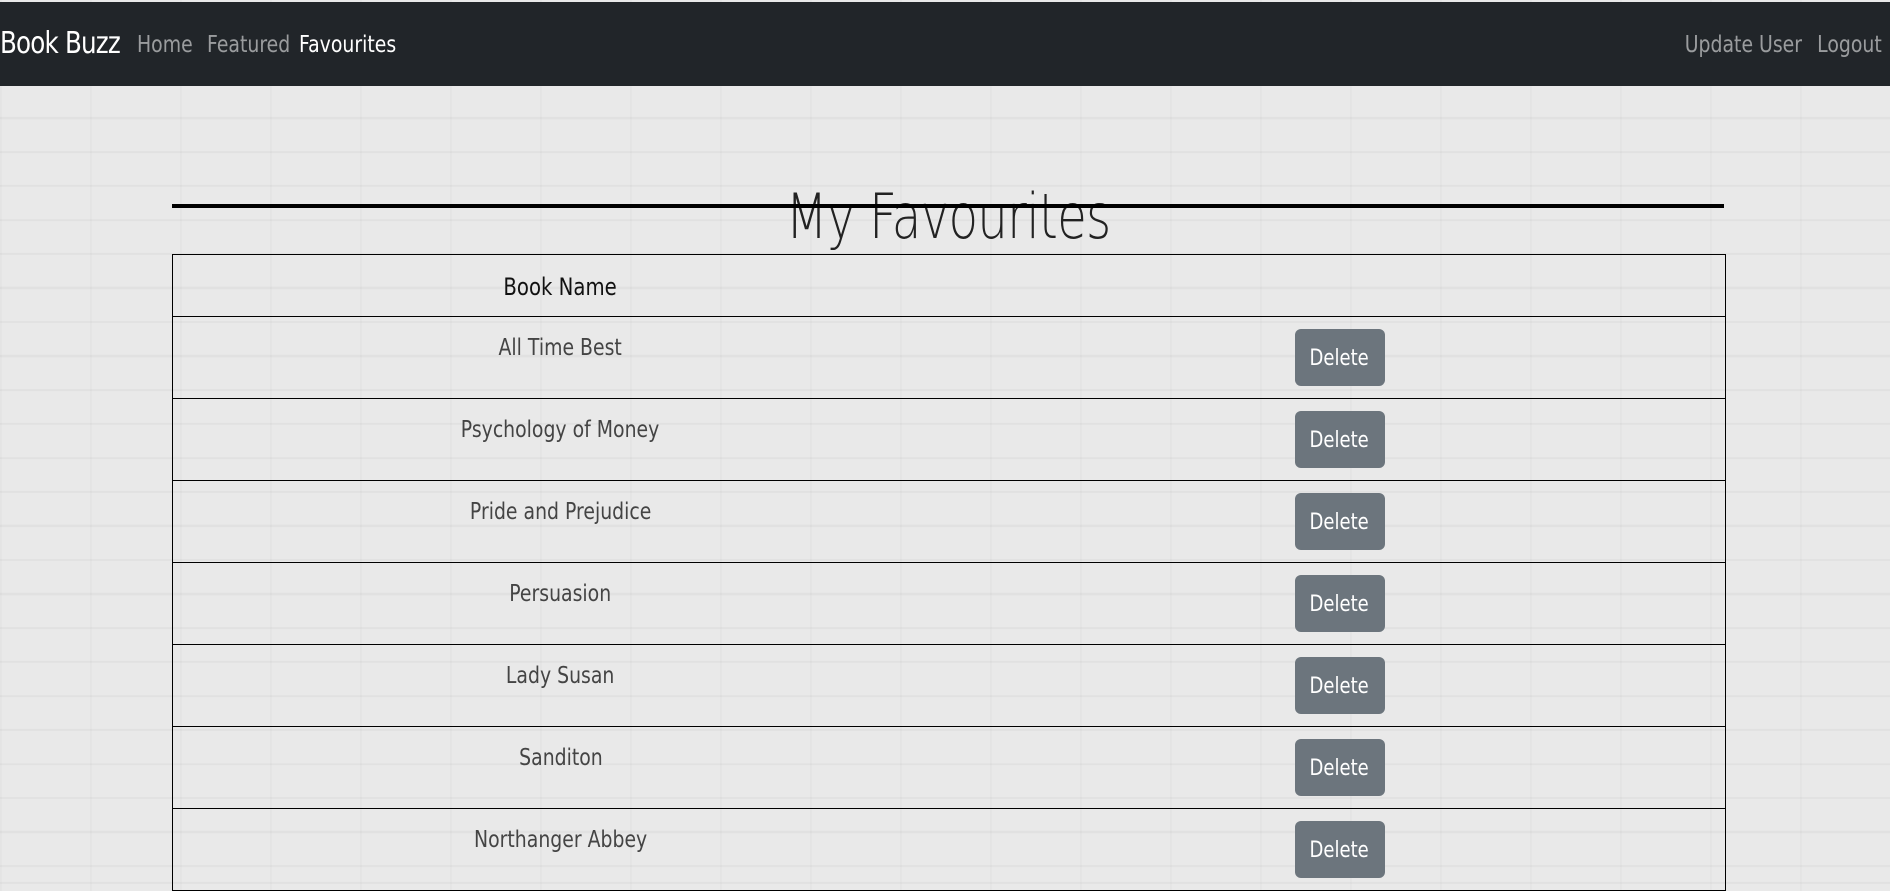 The image size is (1890, 891). I want to click on book-name-cell: Psychology of Money, so click(560, 439).